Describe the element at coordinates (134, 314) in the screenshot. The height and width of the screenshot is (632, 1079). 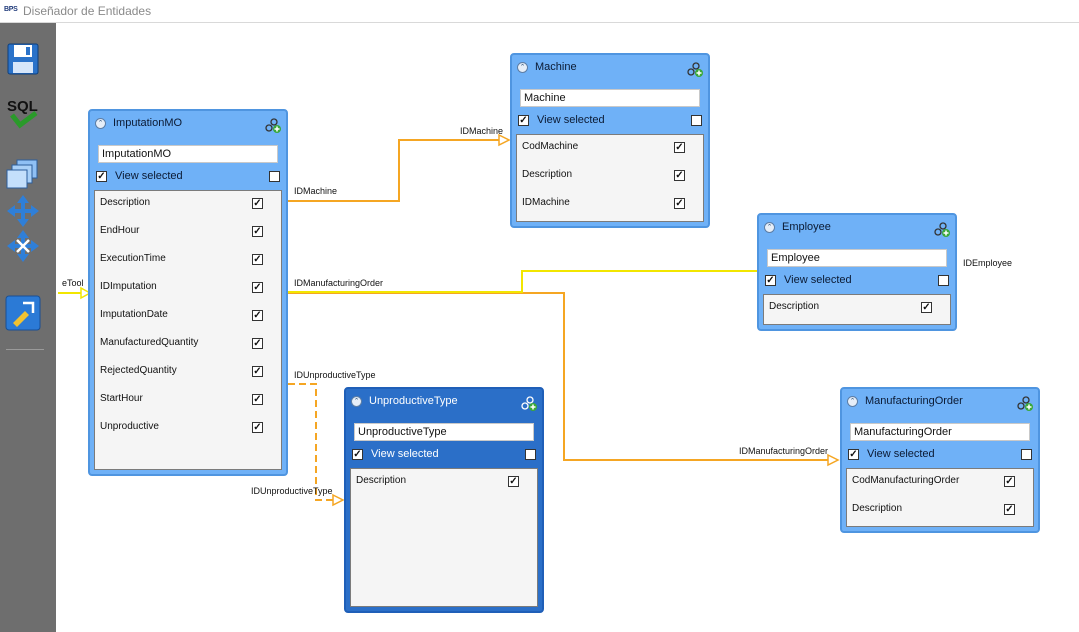
I see `field-name: ImputationDate` at that location.